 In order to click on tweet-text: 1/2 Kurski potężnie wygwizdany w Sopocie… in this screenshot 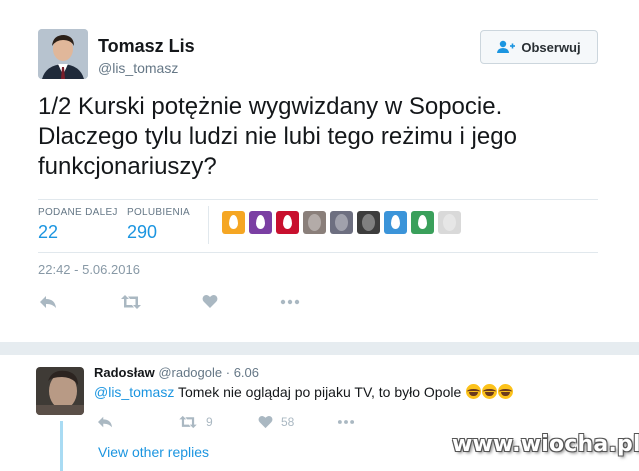, I will do `click(277, 136)`.